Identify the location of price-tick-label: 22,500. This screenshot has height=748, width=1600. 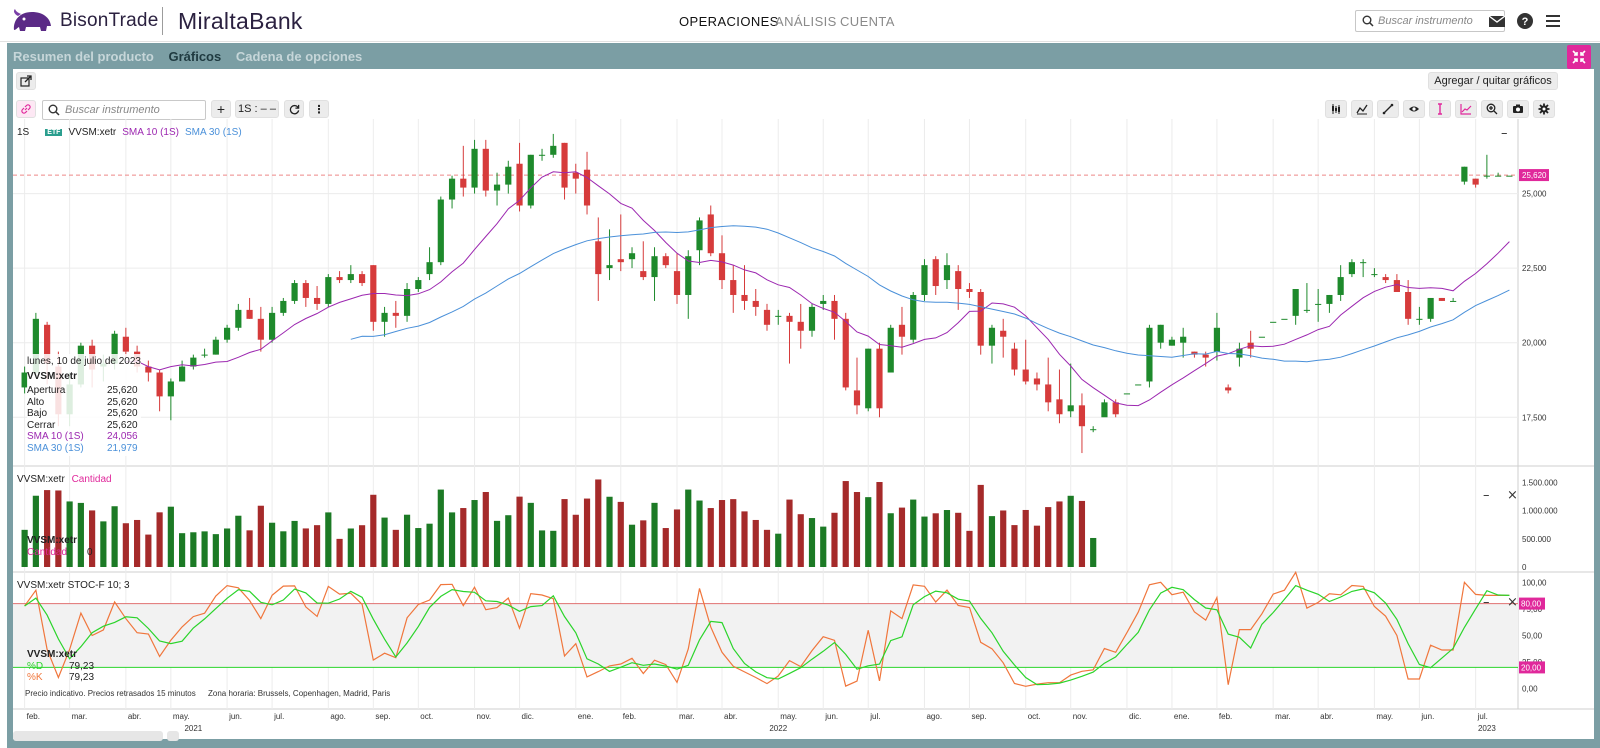
(1534, 268).